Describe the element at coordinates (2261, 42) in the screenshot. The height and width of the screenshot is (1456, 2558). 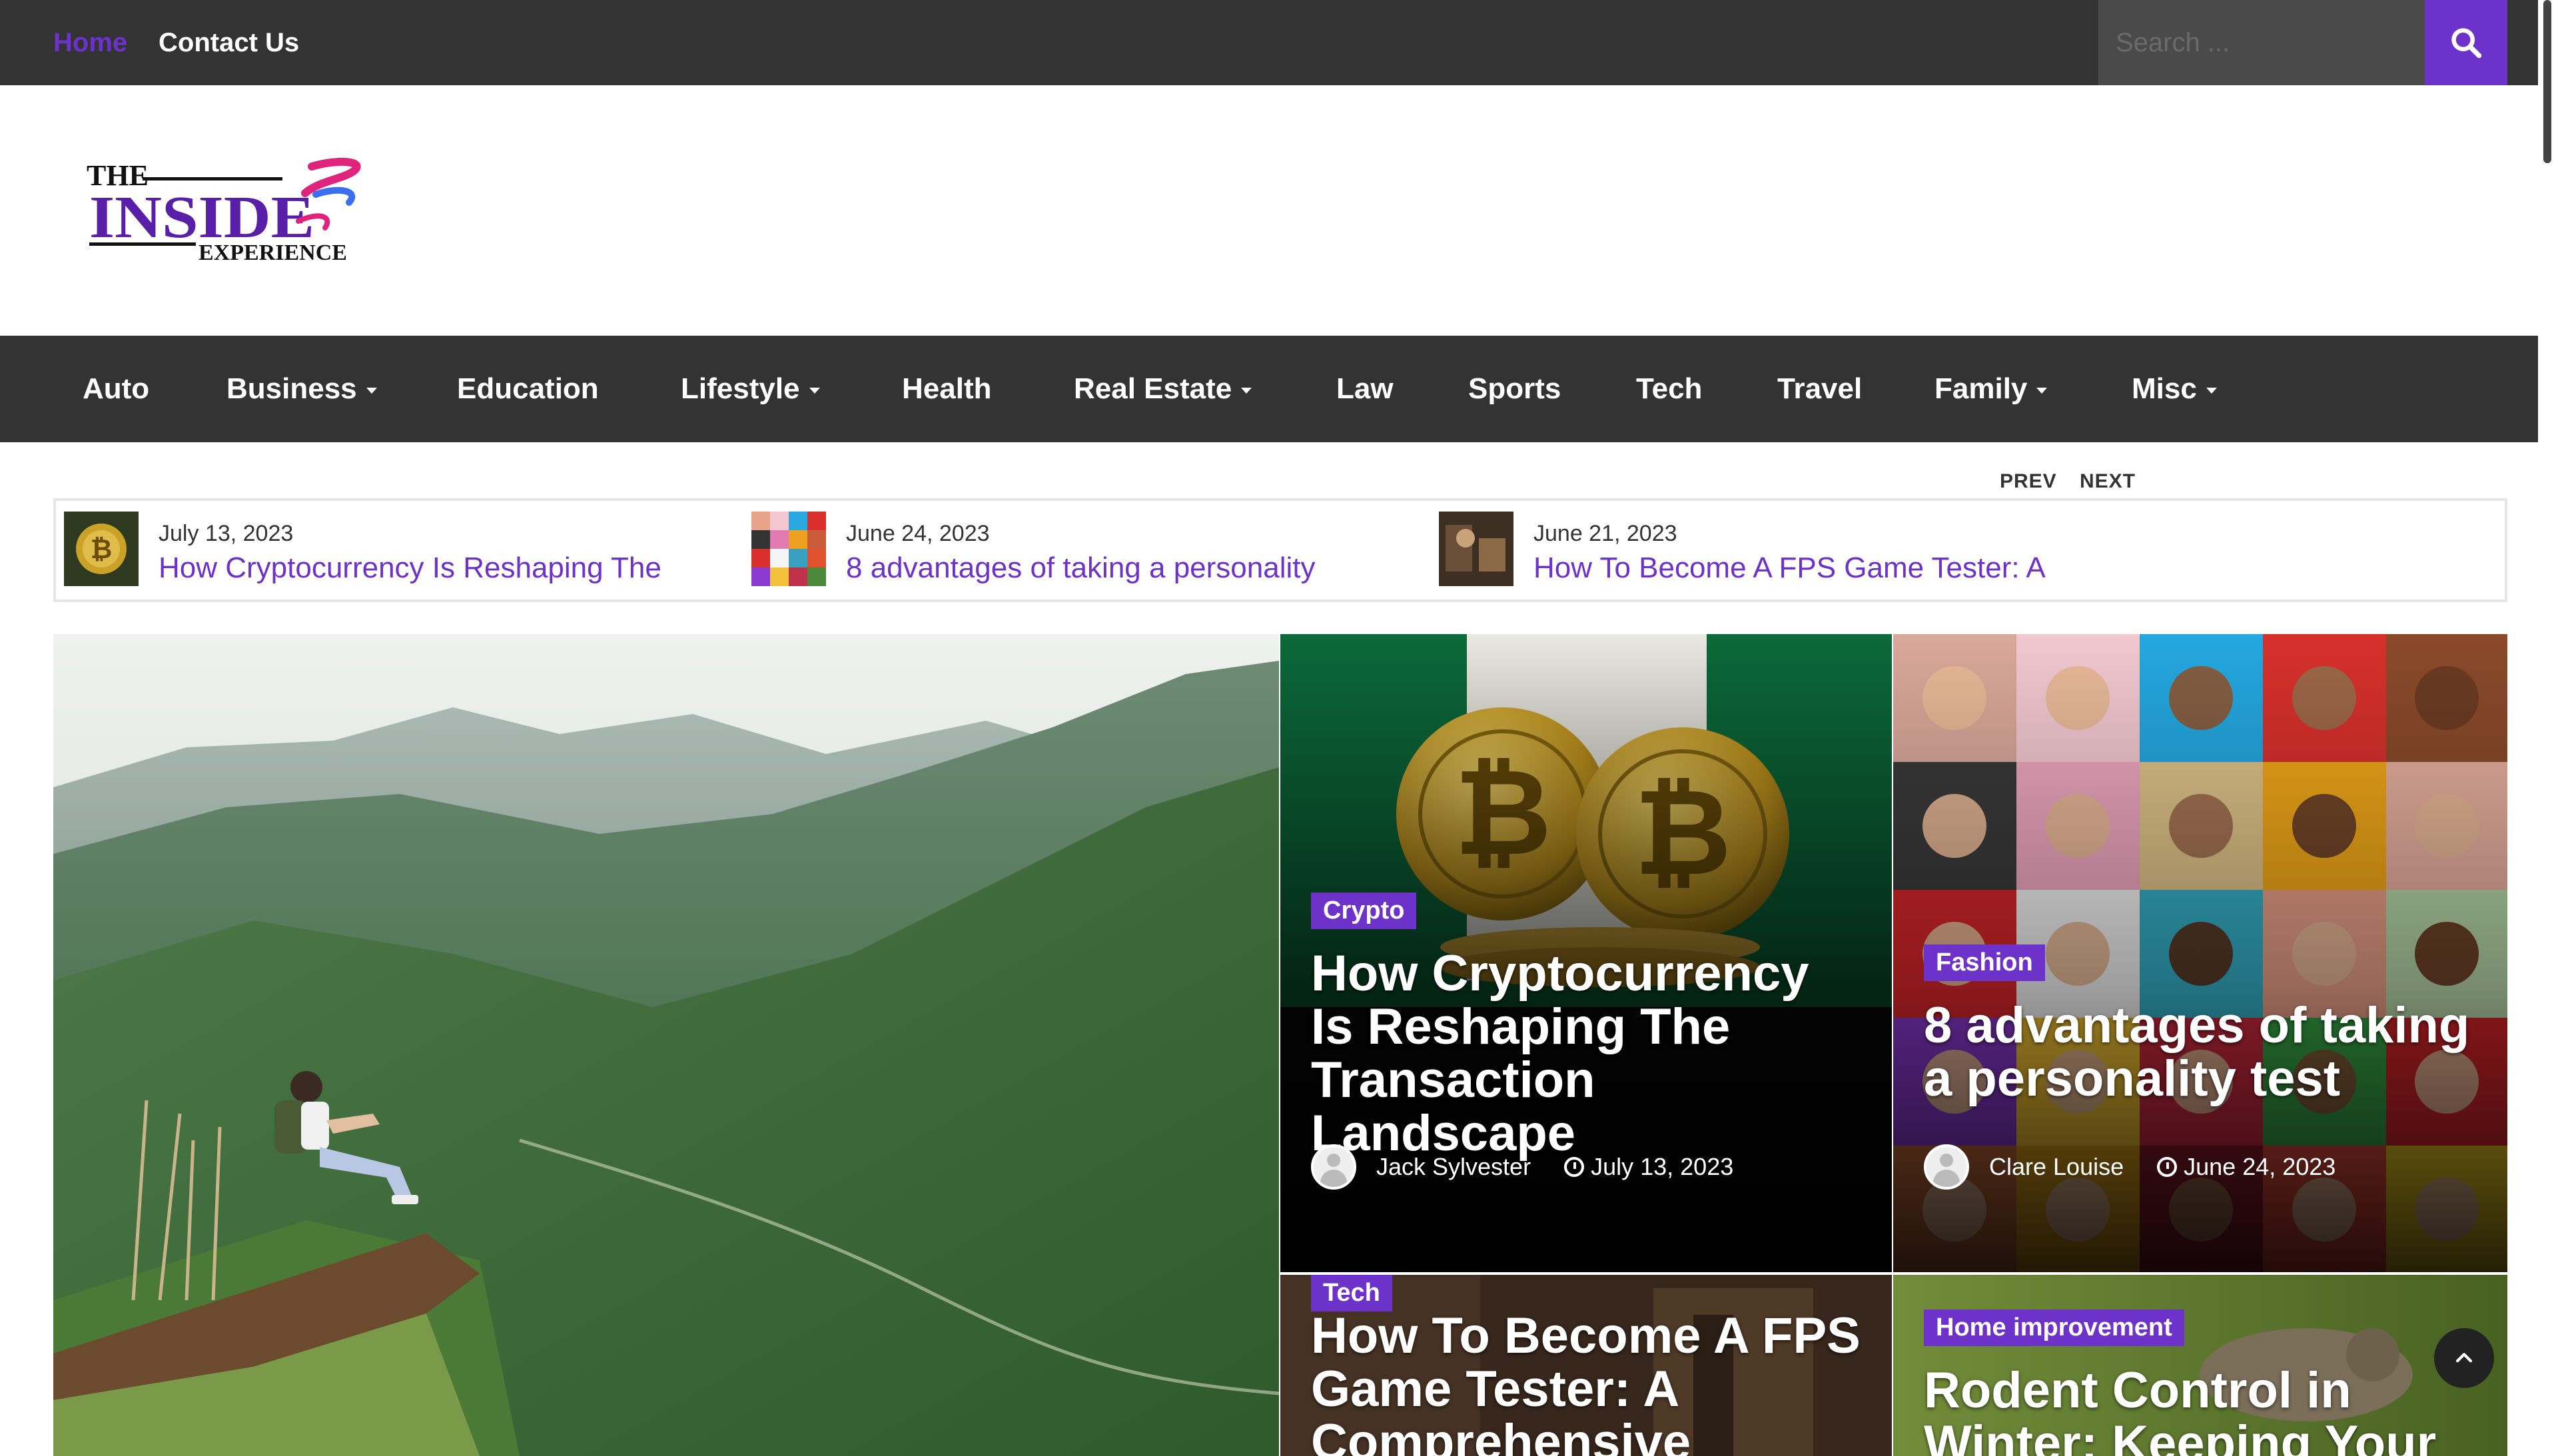
I see `search-input` at that location.